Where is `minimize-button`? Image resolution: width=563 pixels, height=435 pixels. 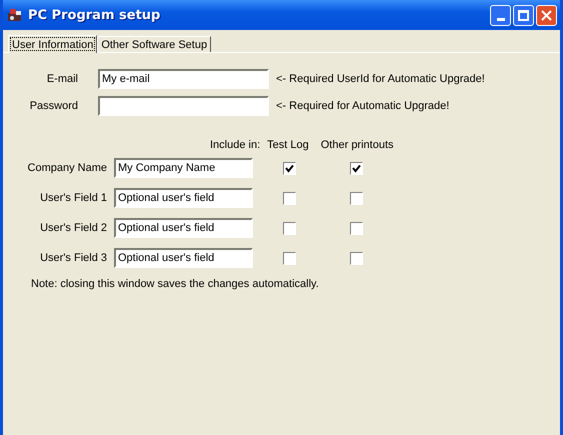
minimize-button is located at coordinates (500, 15).